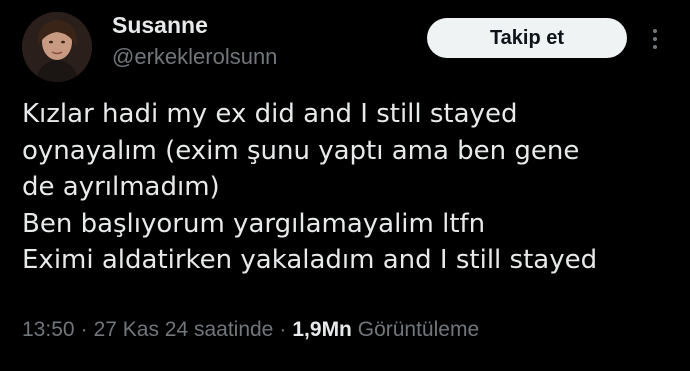 The width and height of the screenshot is (690, 371). I want to click on profile-photo-icon, so click(57, 47).